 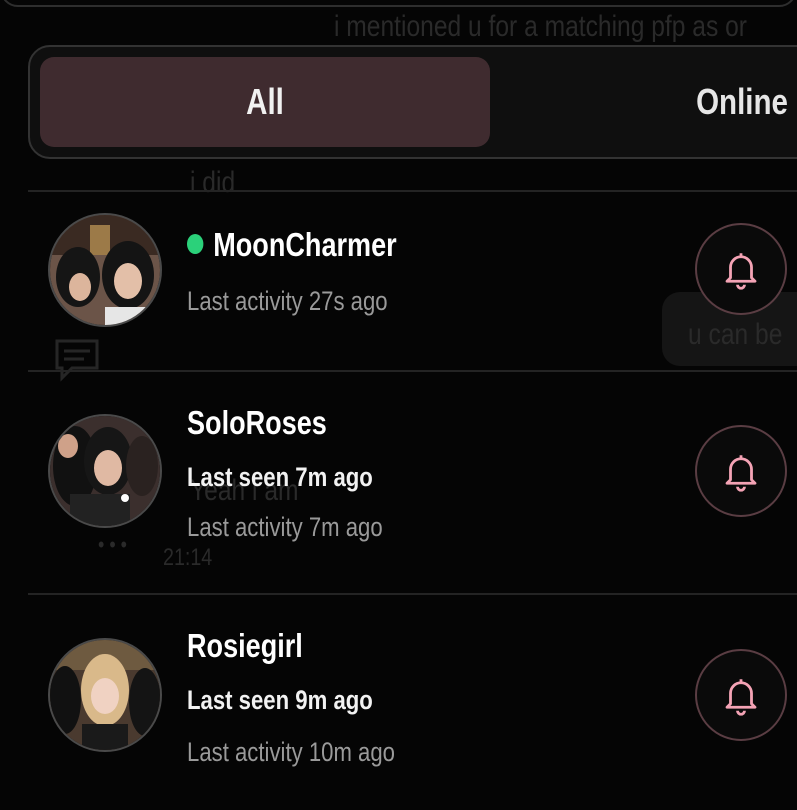 I want to click on filter-tabs: All Online, so click(x=412, y=102).